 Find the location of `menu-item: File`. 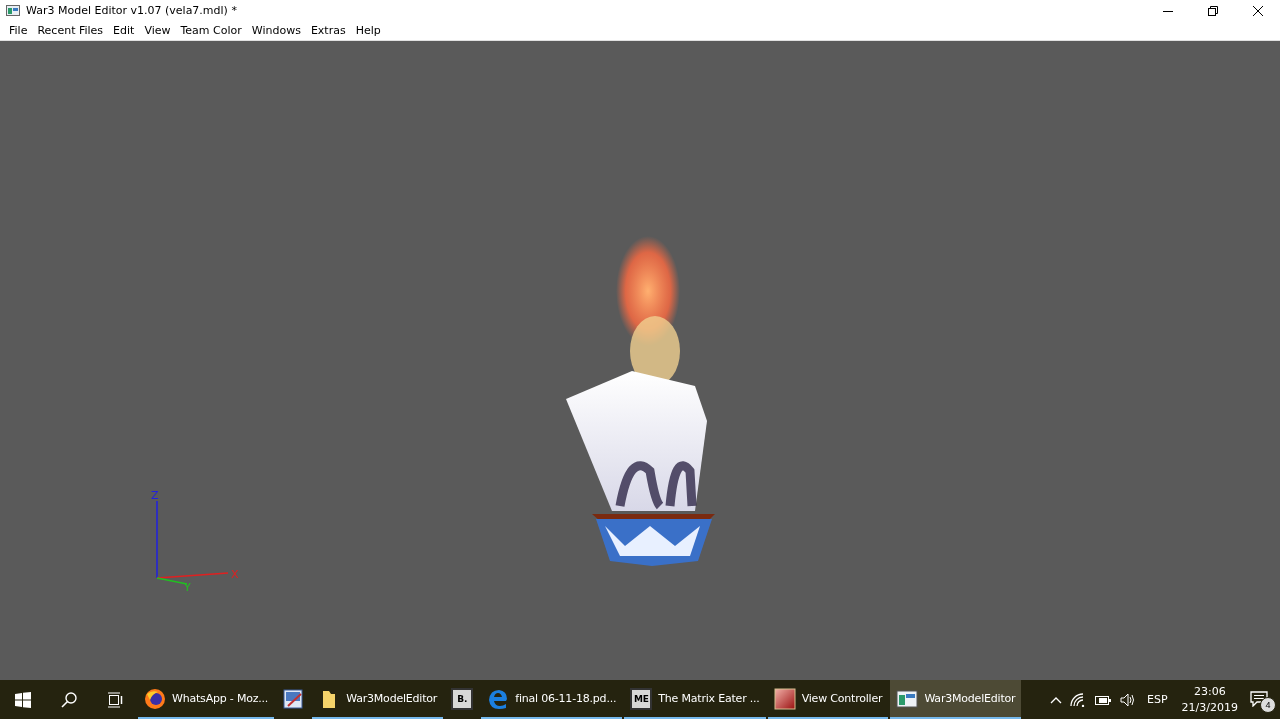

menu-item: File is located at coordinates (18, 30).